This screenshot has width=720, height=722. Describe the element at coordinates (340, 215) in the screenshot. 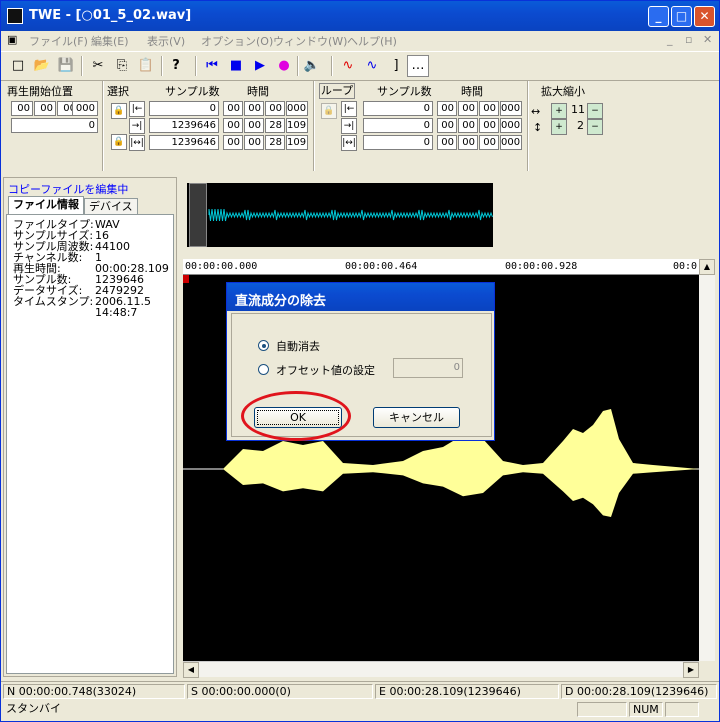

I see `waveform-overview` at that location.